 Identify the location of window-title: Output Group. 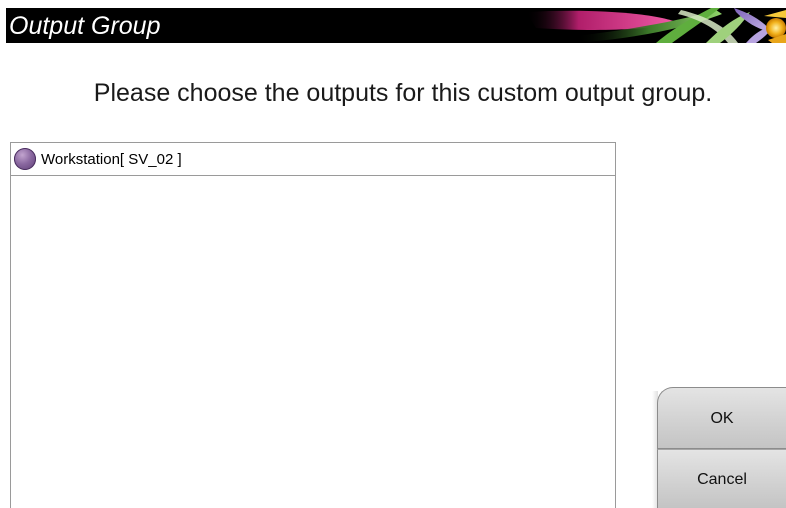
(85, 26).